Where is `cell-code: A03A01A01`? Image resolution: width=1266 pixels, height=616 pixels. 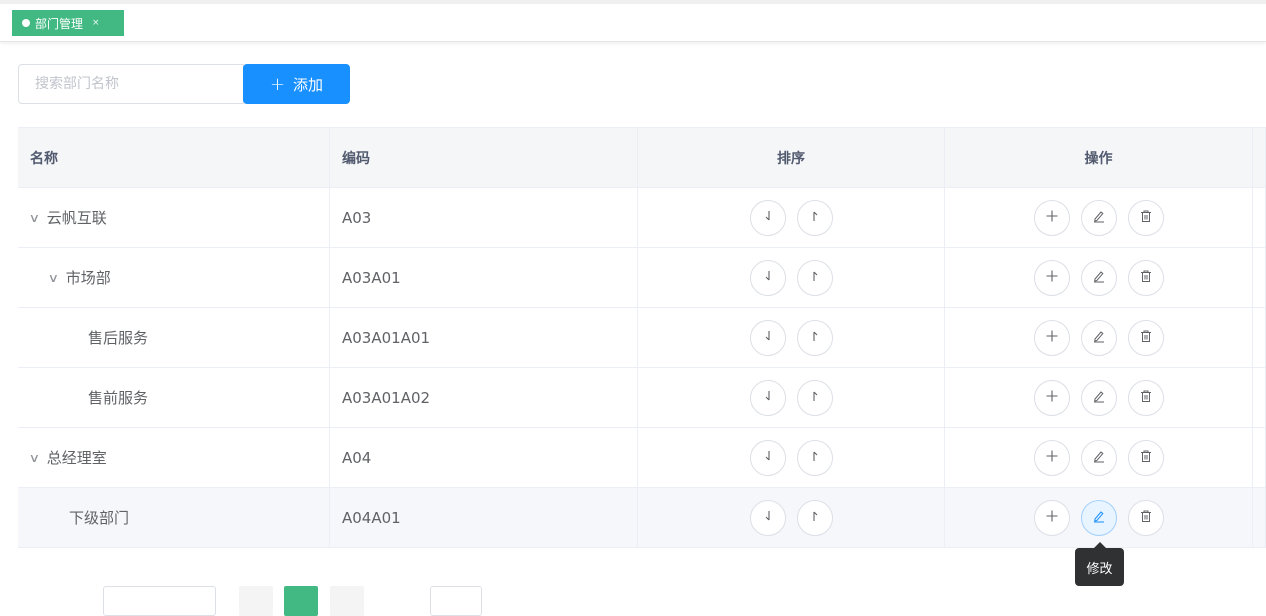
cell-code: A03A01A01 is located at coordinates (484, 337).